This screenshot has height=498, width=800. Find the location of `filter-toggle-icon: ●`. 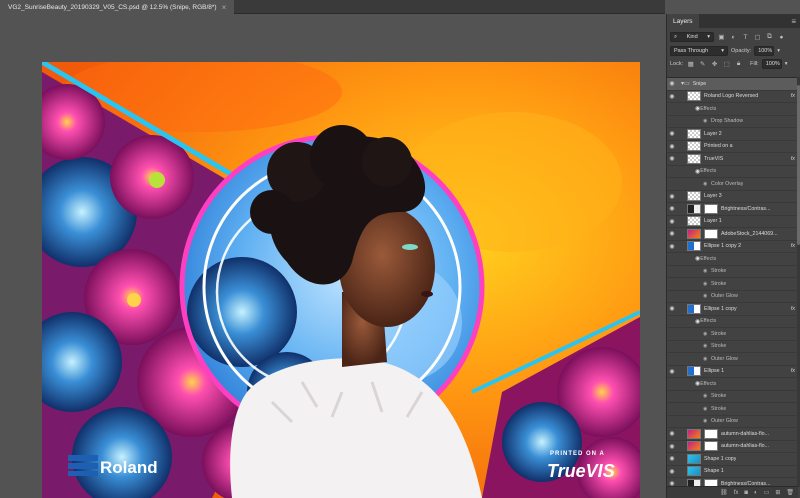

filter-toggle-icon: ● is located at coordinates (781, 37).